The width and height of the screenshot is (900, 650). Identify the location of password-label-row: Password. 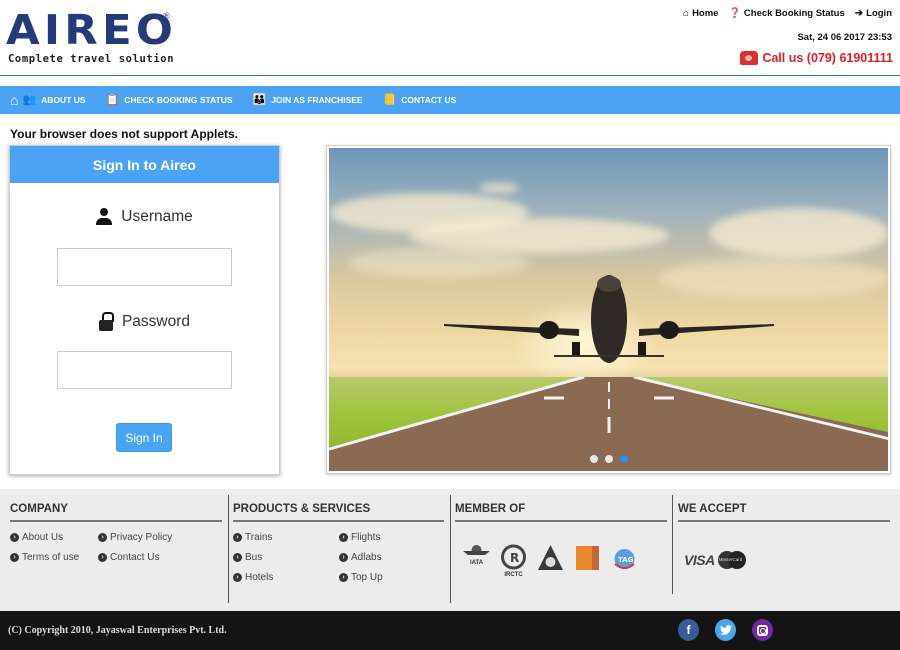
(144, 321).